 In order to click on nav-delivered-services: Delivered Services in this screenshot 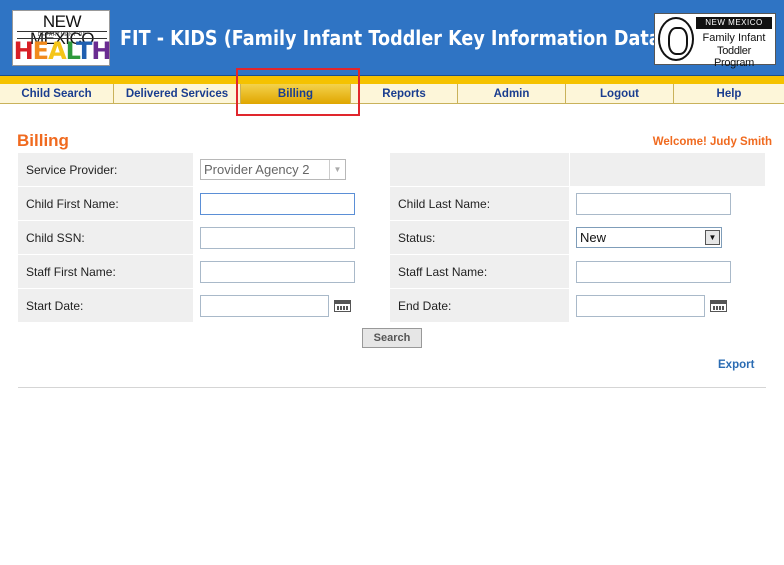, I will do `click(177, 94)`.